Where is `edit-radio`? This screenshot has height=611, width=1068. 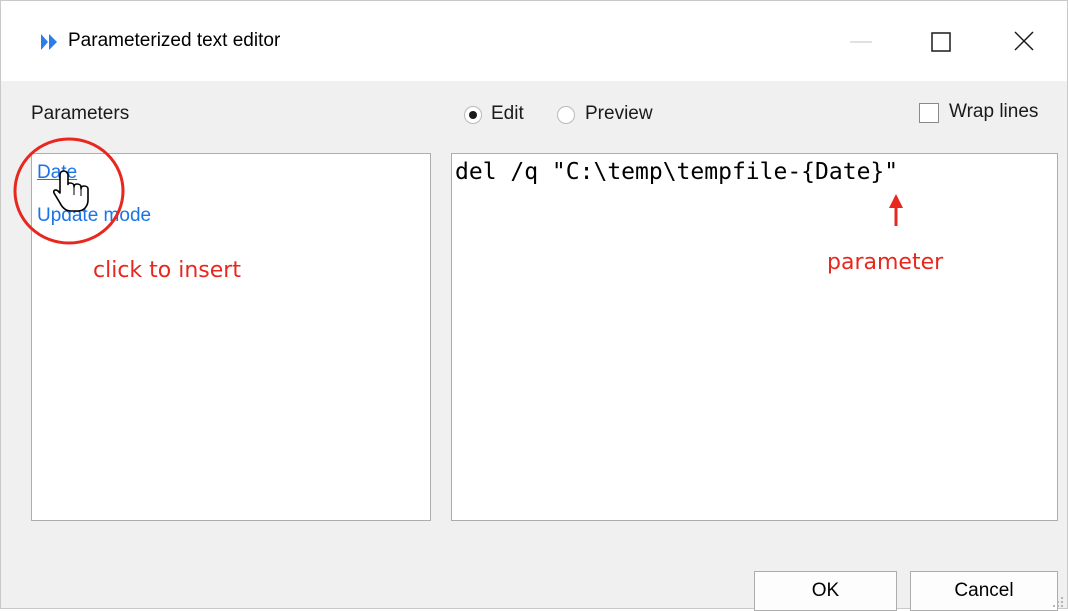 edit-radio is located at coordinates (473, 115).